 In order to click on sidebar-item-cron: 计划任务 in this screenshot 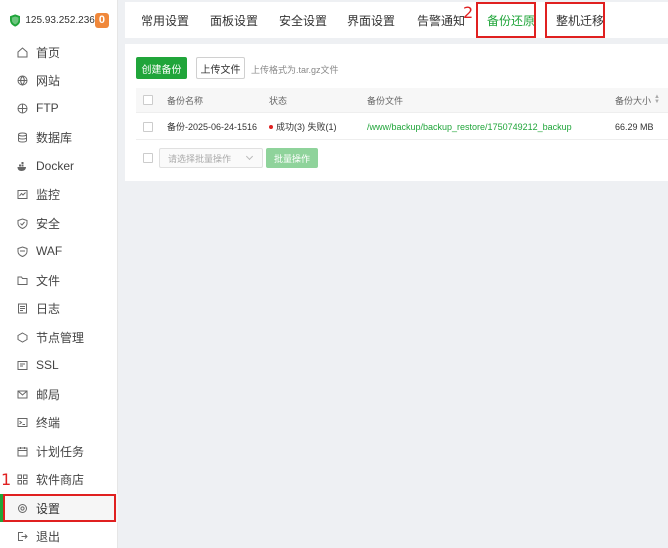, I will do `click(59, 451)`.